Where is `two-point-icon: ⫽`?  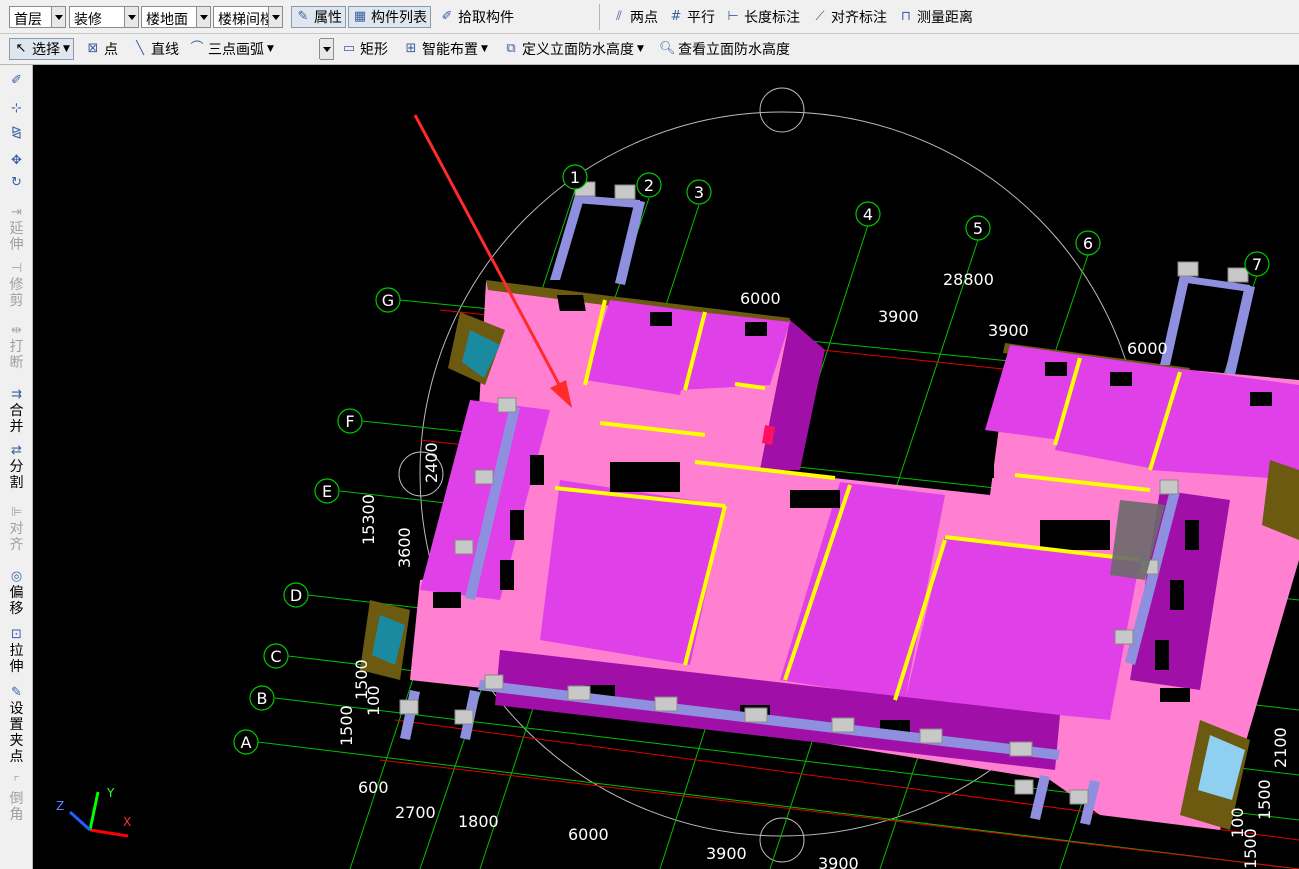 two-point-icon: ⫽ is located at coordinates (619, 16).